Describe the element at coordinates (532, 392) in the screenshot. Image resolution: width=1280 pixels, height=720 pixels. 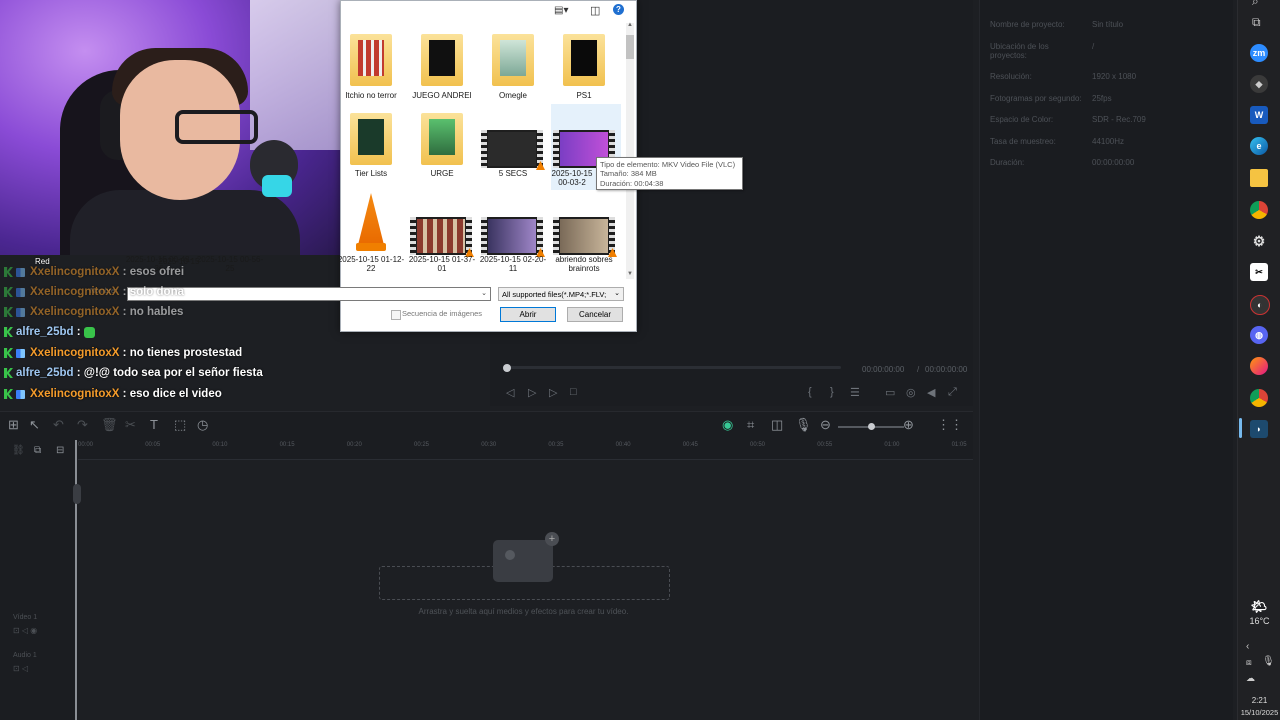
I see `play-reverse-icon: ▷` at that location.